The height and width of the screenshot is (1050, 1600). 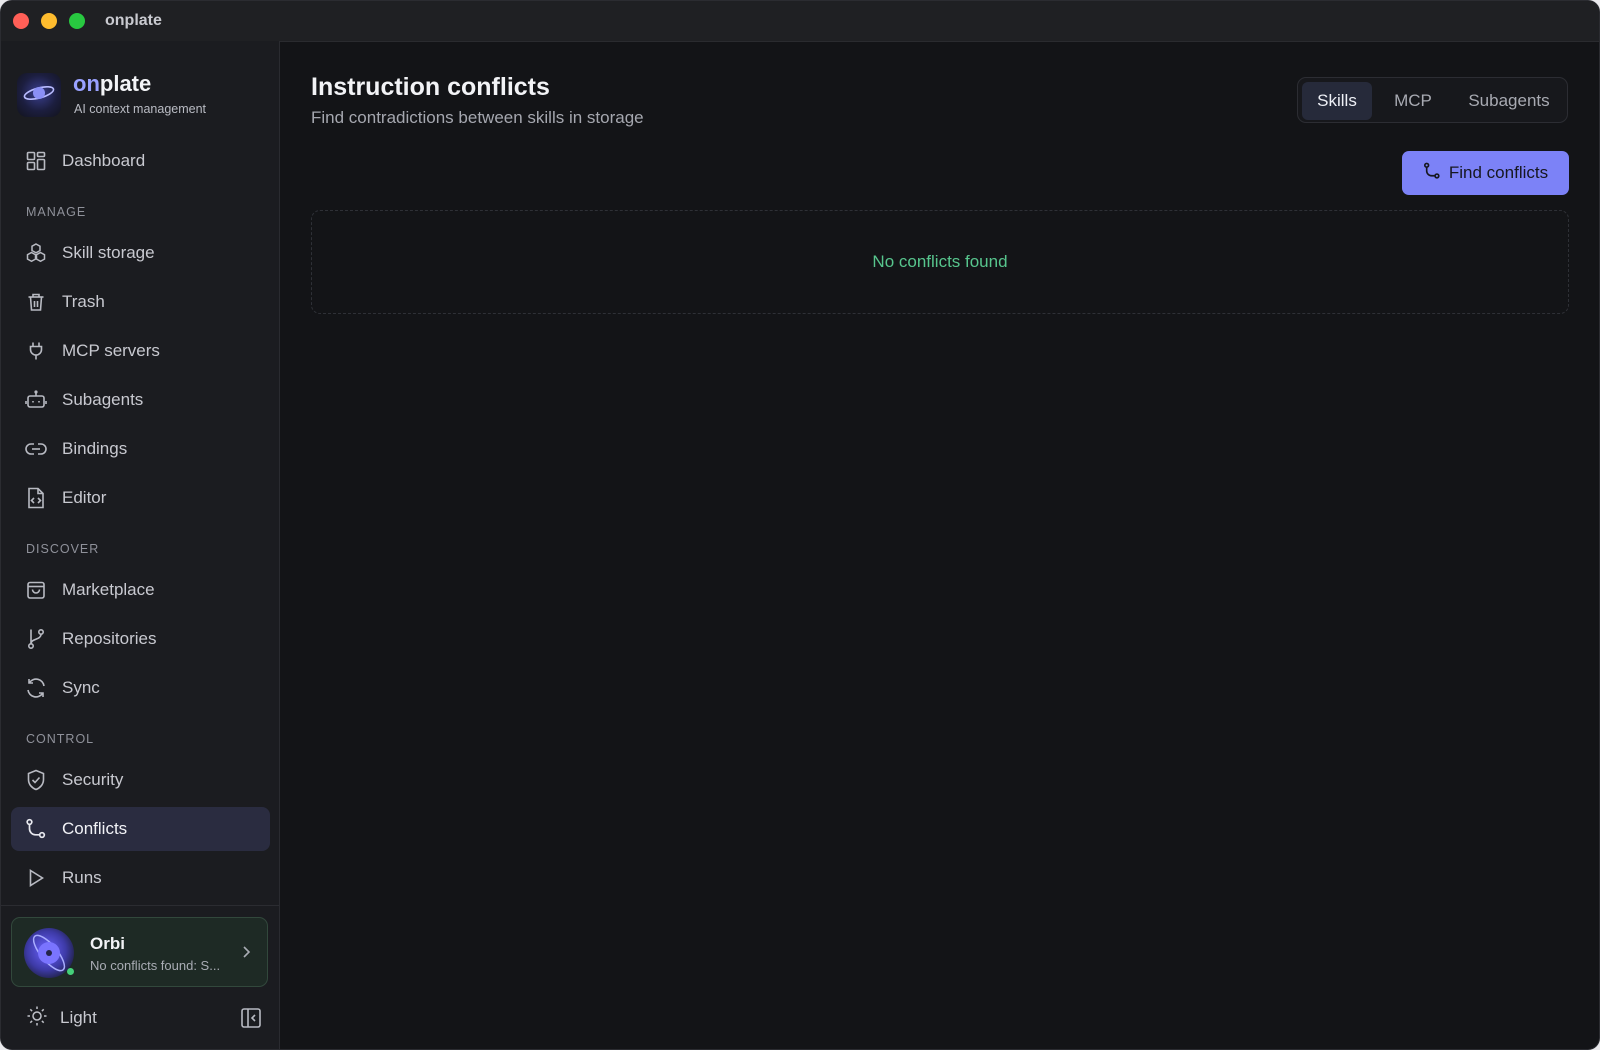 I want to click on tab-subagents: Subagents, so click(x=1509, y=101).